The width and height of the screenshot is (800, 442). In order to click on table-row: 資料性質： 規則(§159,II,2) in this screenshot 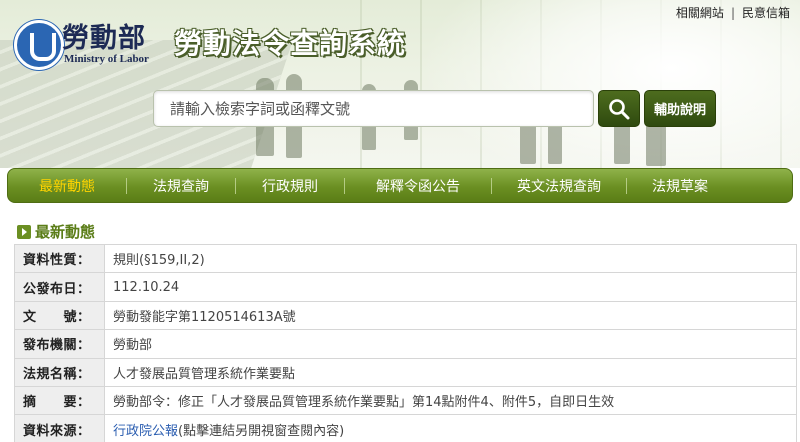, I will do `click(405, 258)`.